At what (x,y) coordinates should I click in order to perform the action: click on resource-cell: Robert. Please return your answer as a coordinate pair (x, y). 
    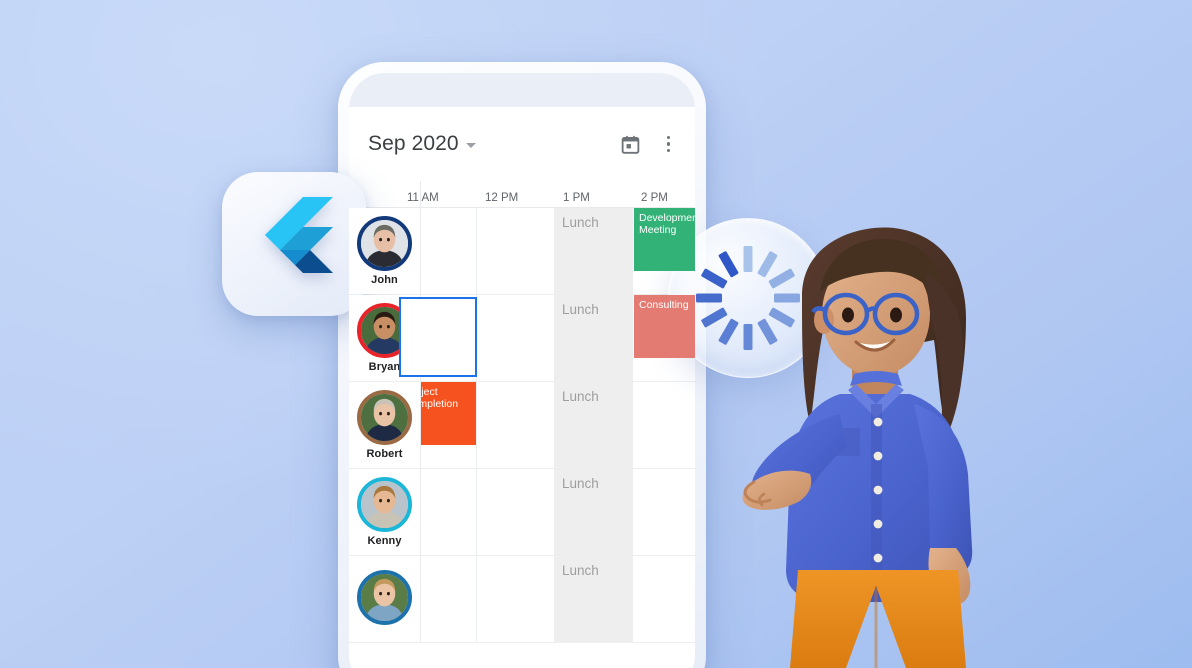
    Looking at the image, I should click on (385, 425).